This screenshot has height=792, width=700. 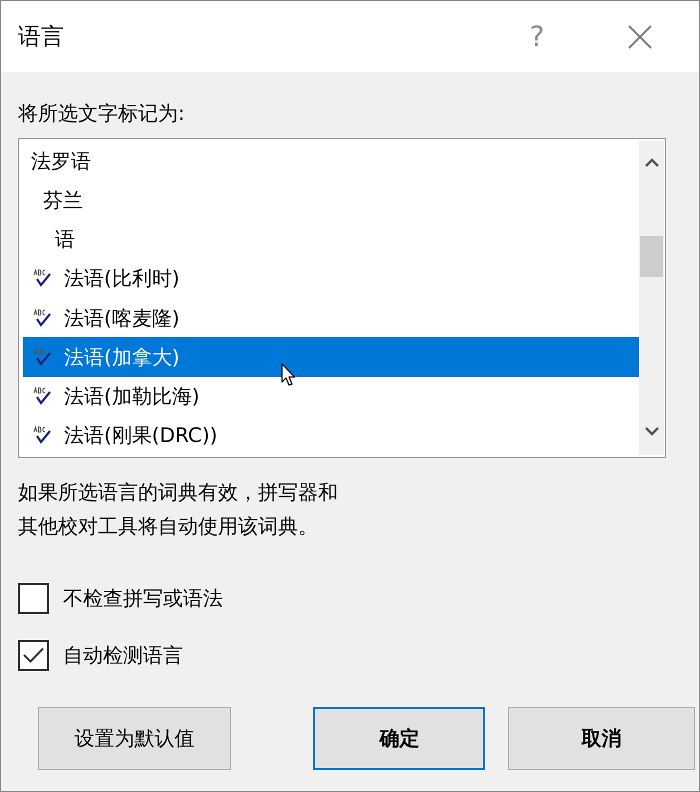 What do you see at coordinates (601, 738) in the screenshot?
I see `dialog-button: 取消` at bounding box center [601, 738].